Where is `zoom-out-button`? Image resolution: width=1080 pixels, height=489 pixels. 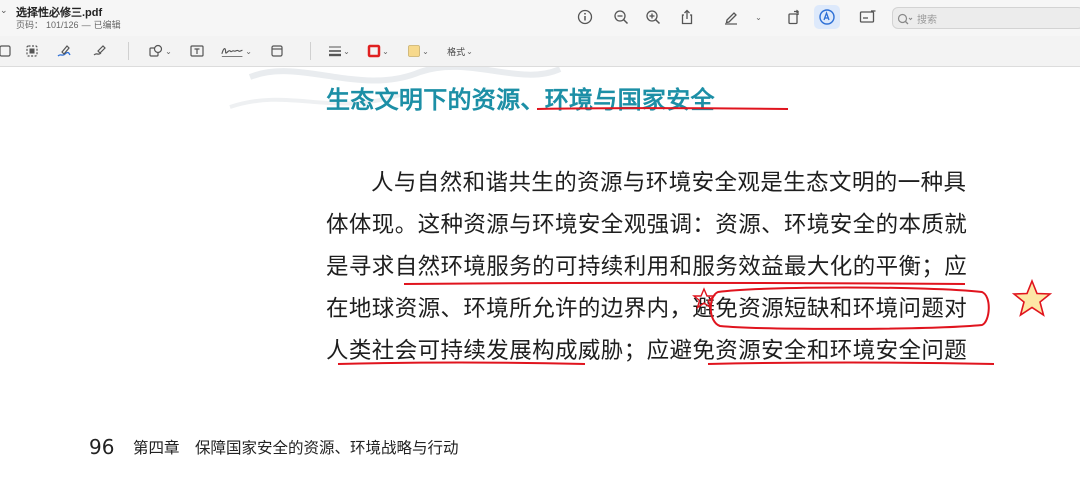 zoom-out-button is located at coordinates (621, 17).